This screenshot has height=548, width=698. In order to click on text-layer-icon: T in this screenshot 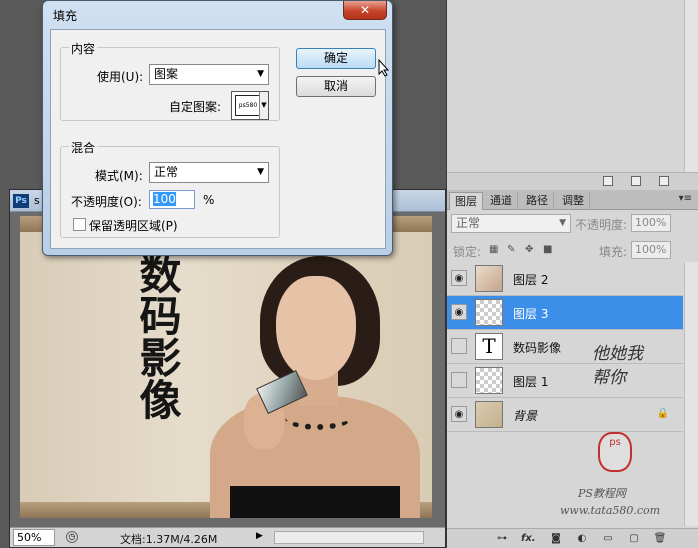, I will do `click(489, 346)`.